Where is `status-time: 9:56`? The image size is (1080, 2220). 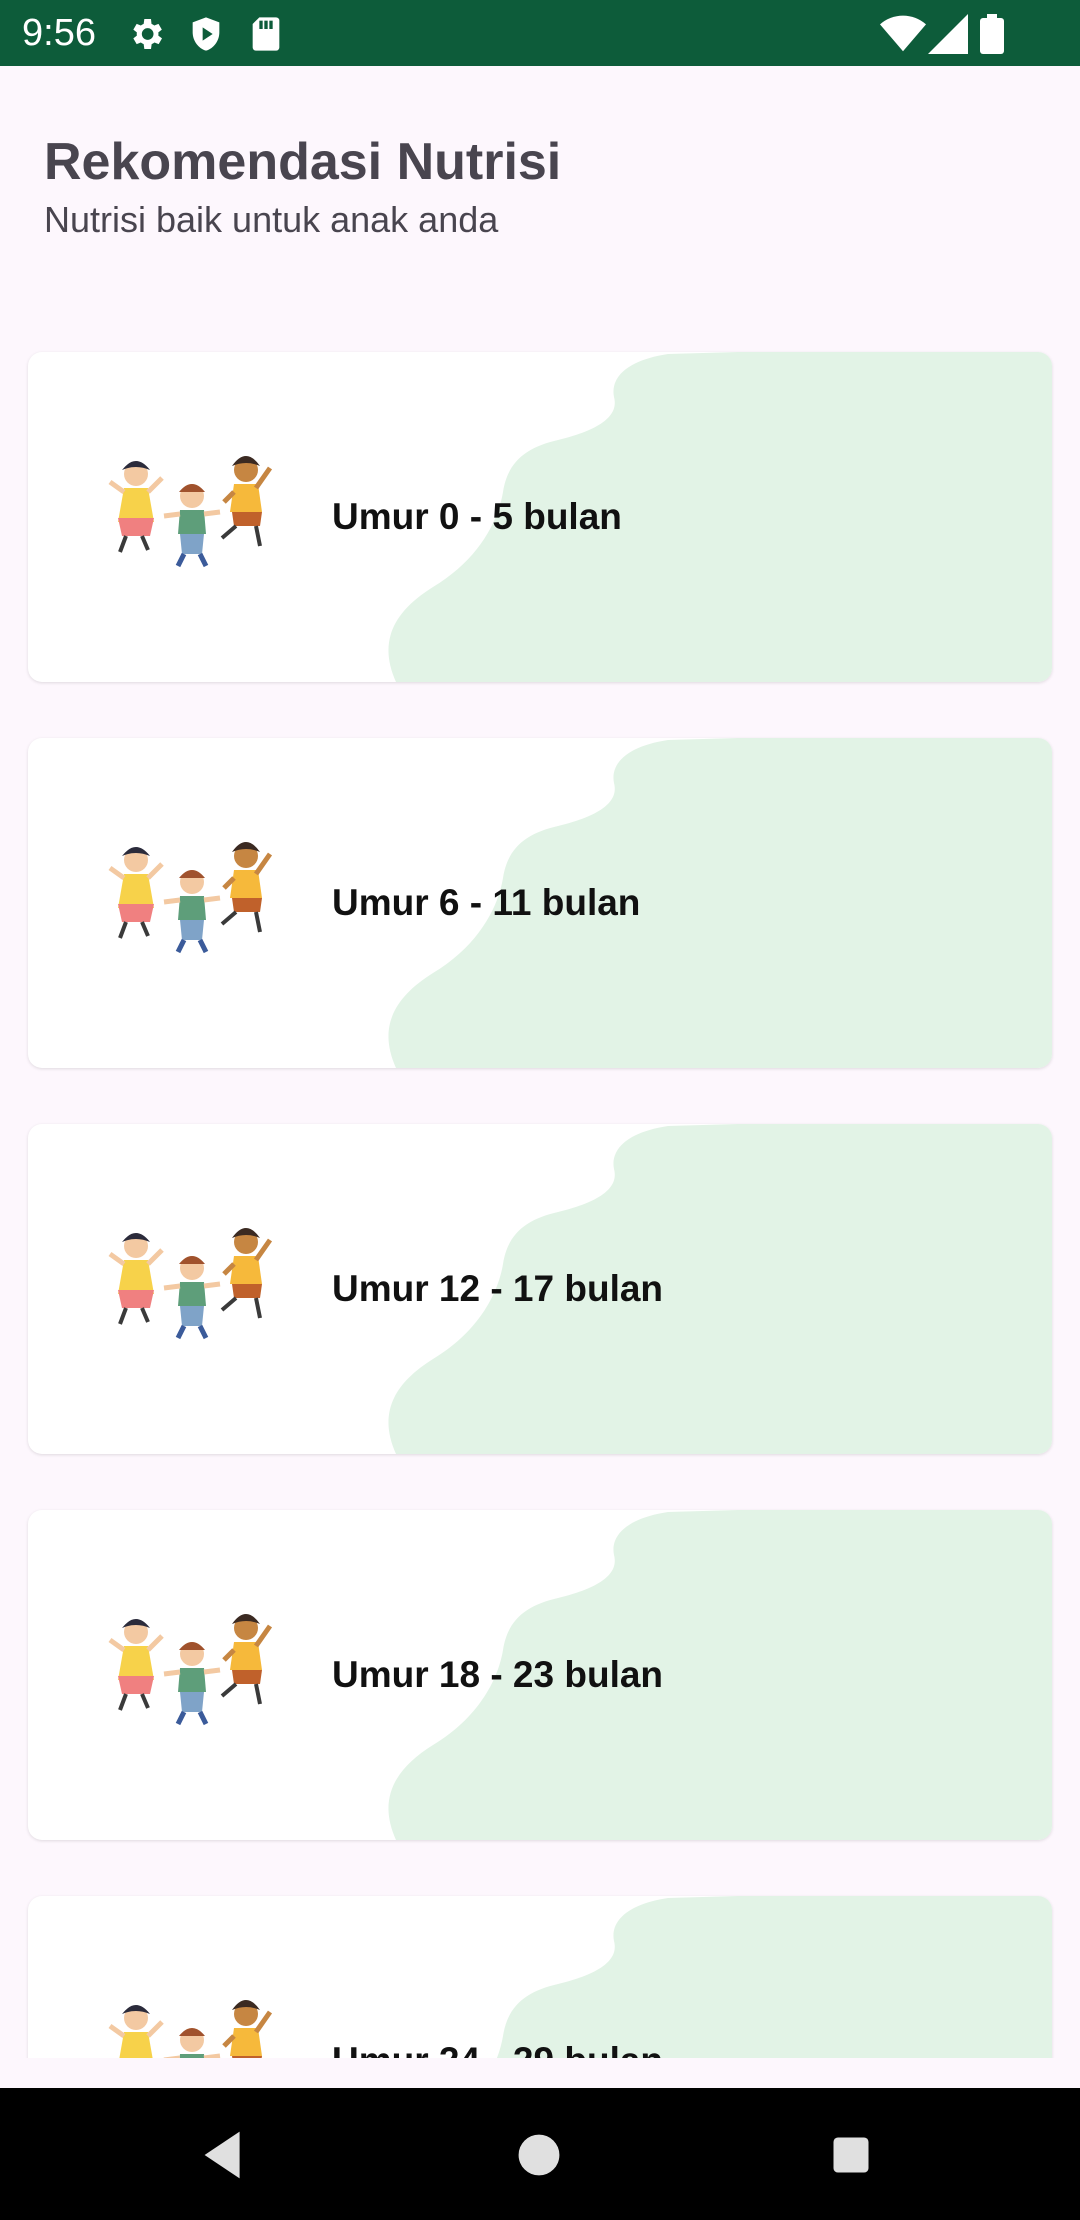
status-time: 9:56 is located at coordinates (59, 33).